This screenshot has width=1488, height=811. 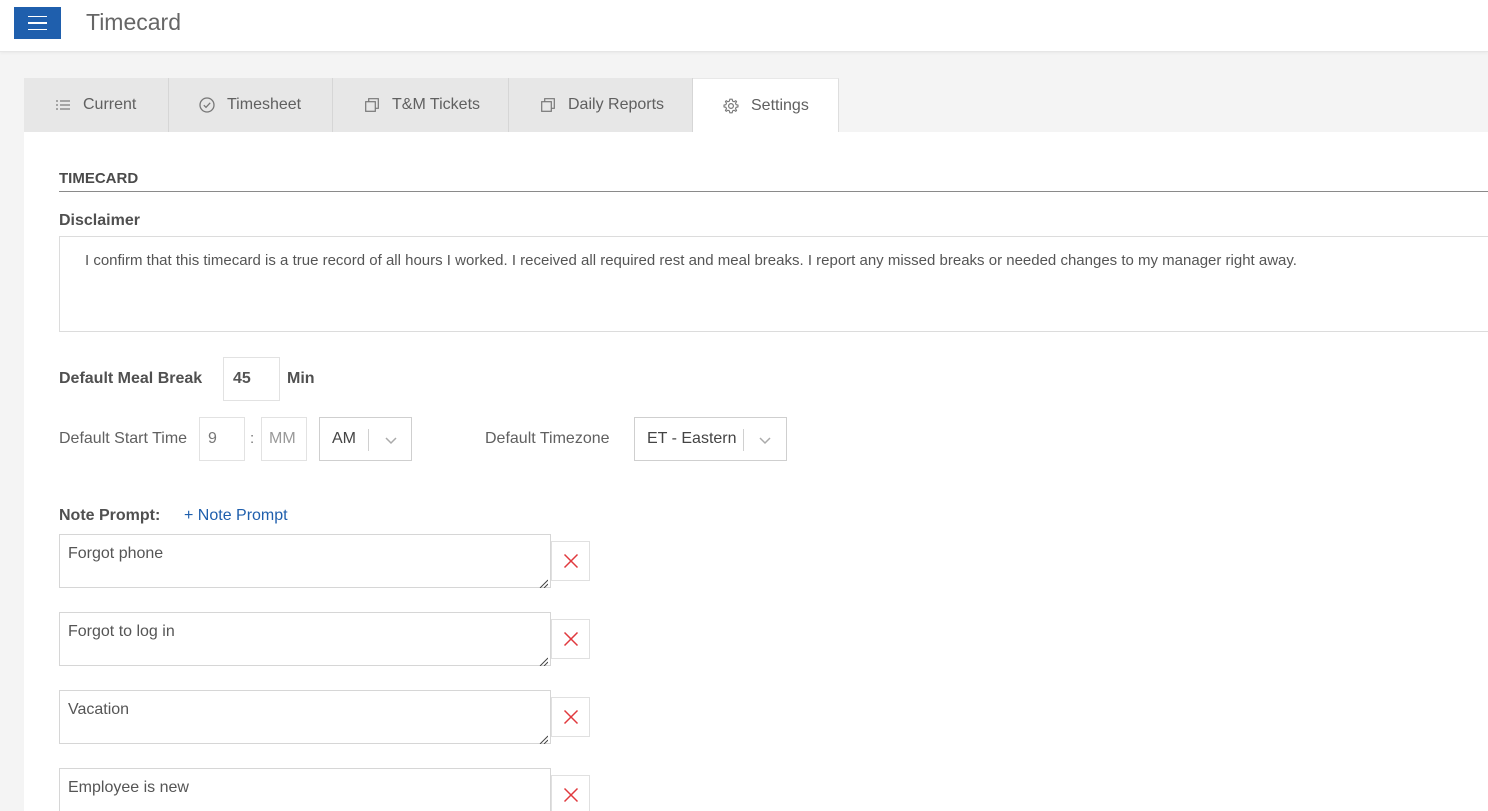 I want to click on ampm-value: AM, so click(x=344, y=438).